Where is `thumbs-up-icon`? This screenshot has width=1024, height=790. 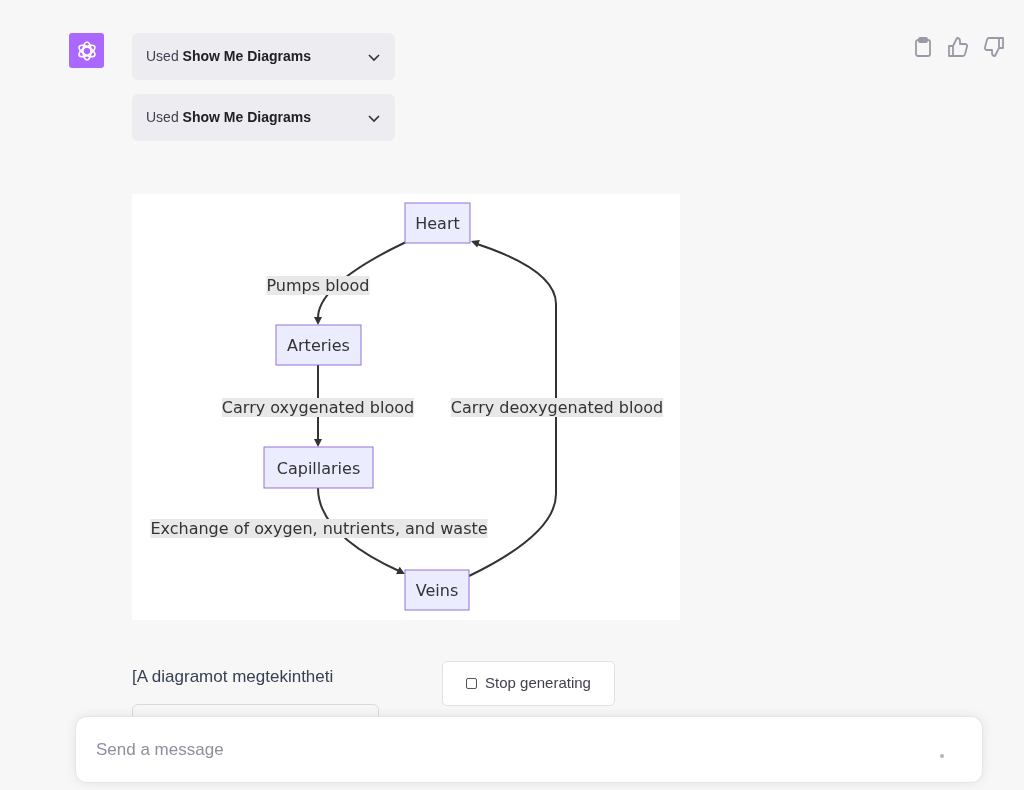 thumbs-up-icon is located at coordinates (958, 47).